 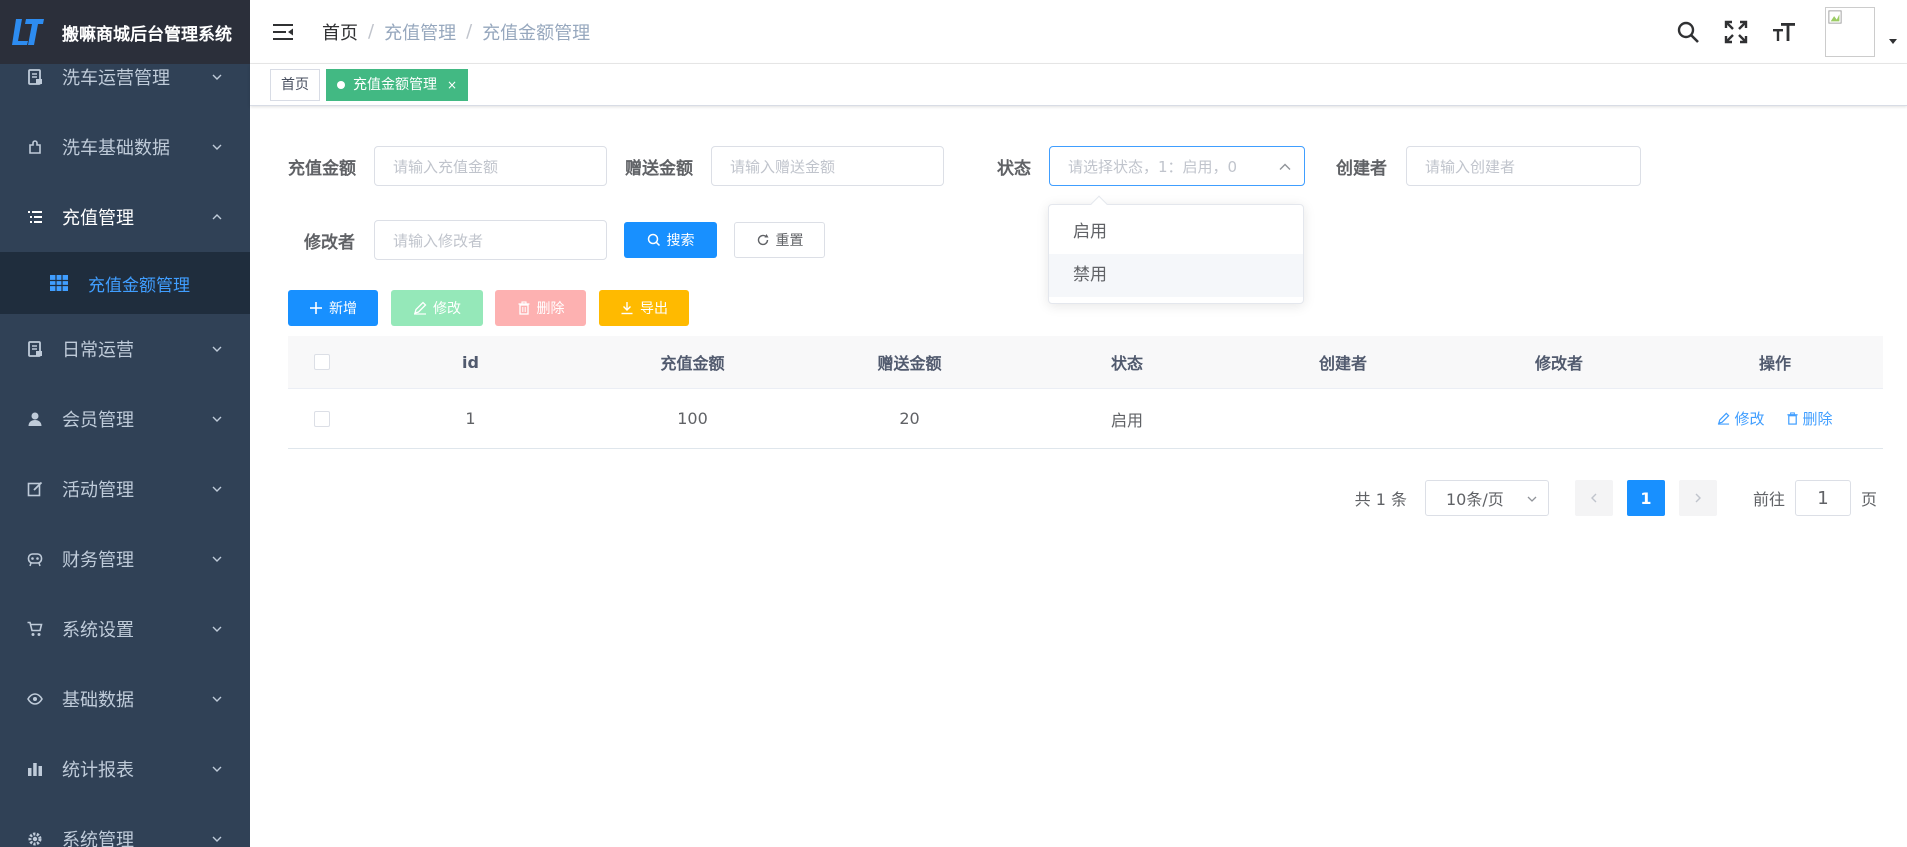 What do you see at coordinates (139, 285) in the screenshot?
I see `sidebar-subitem-label: 充值金额管理` at bounding box center [139, 285].